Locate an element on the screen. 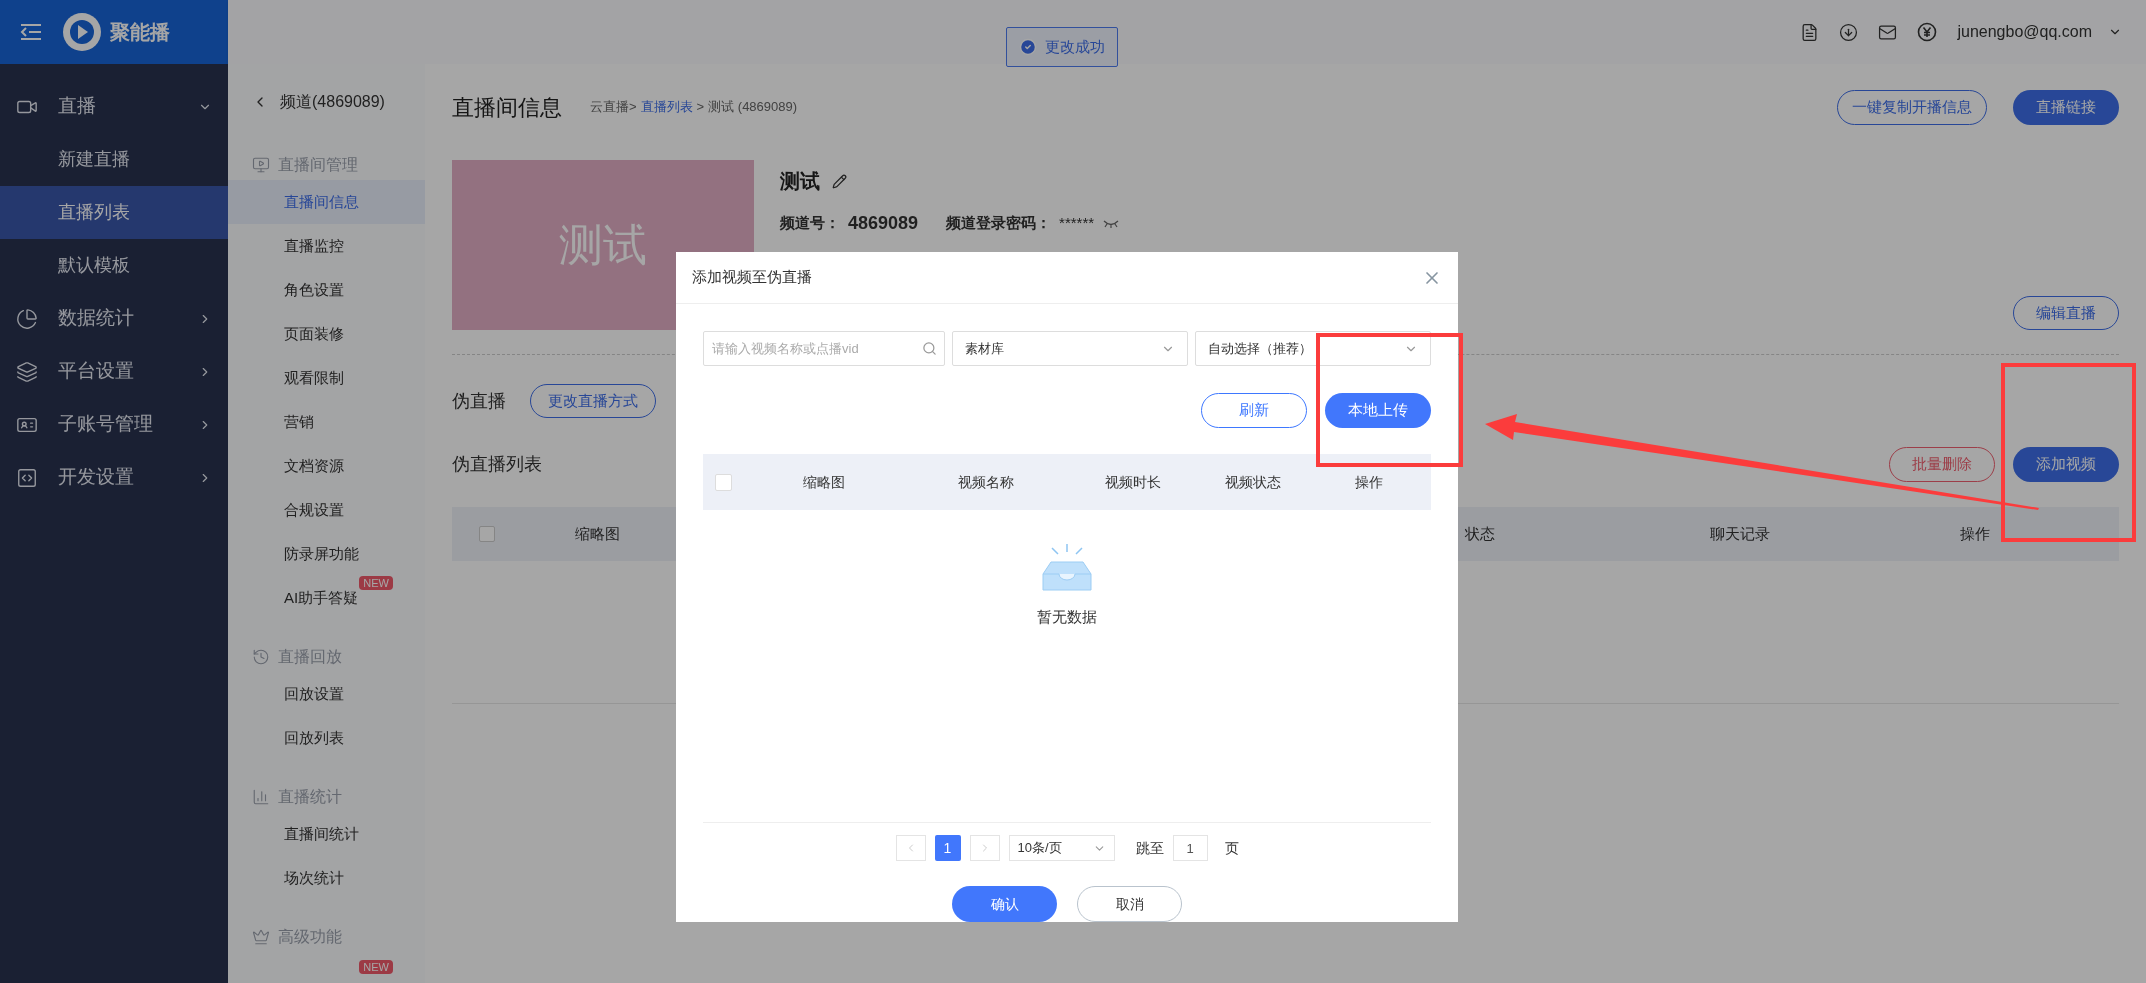 Image resolution: width=2146 pixels, height=983 pixels. download-icon is located at coordinates (1849, 32).